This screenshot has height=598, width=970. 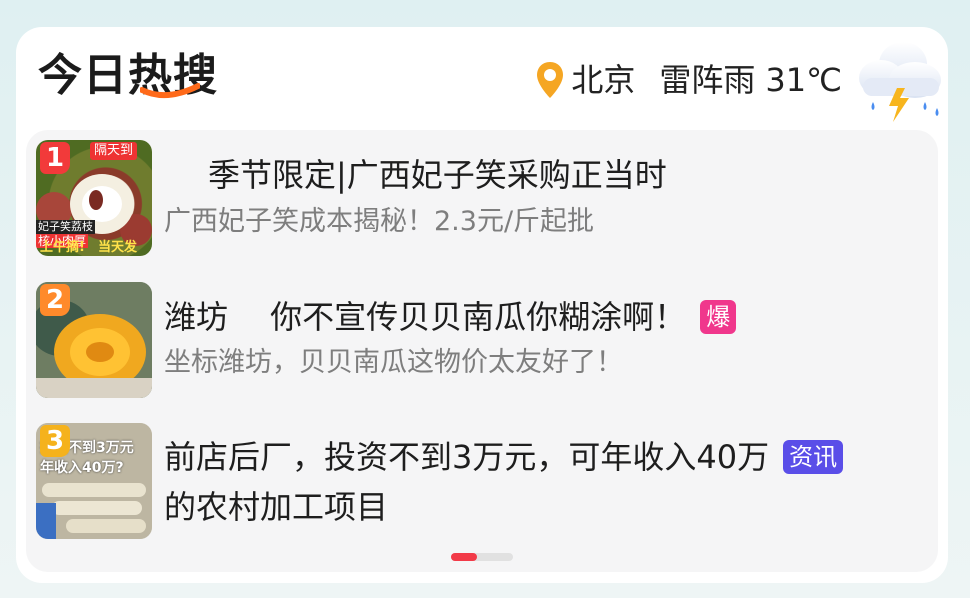 What do you see at coordinates (170, 91) in the screenshot?
I see `hot-swoosh-icon` at bounding box center [170, 91].